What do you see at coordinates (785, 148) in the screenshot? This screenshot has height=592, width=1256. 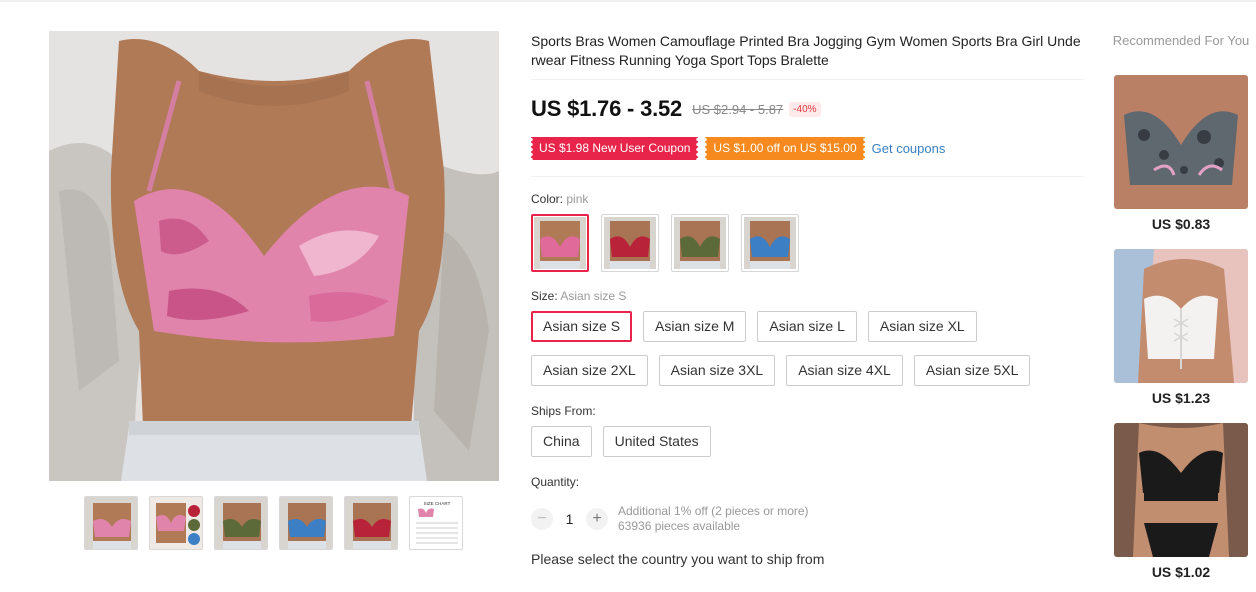 I see `store-coupon: US $1.00 off on US $15.00` at bounding box center [785, 148].